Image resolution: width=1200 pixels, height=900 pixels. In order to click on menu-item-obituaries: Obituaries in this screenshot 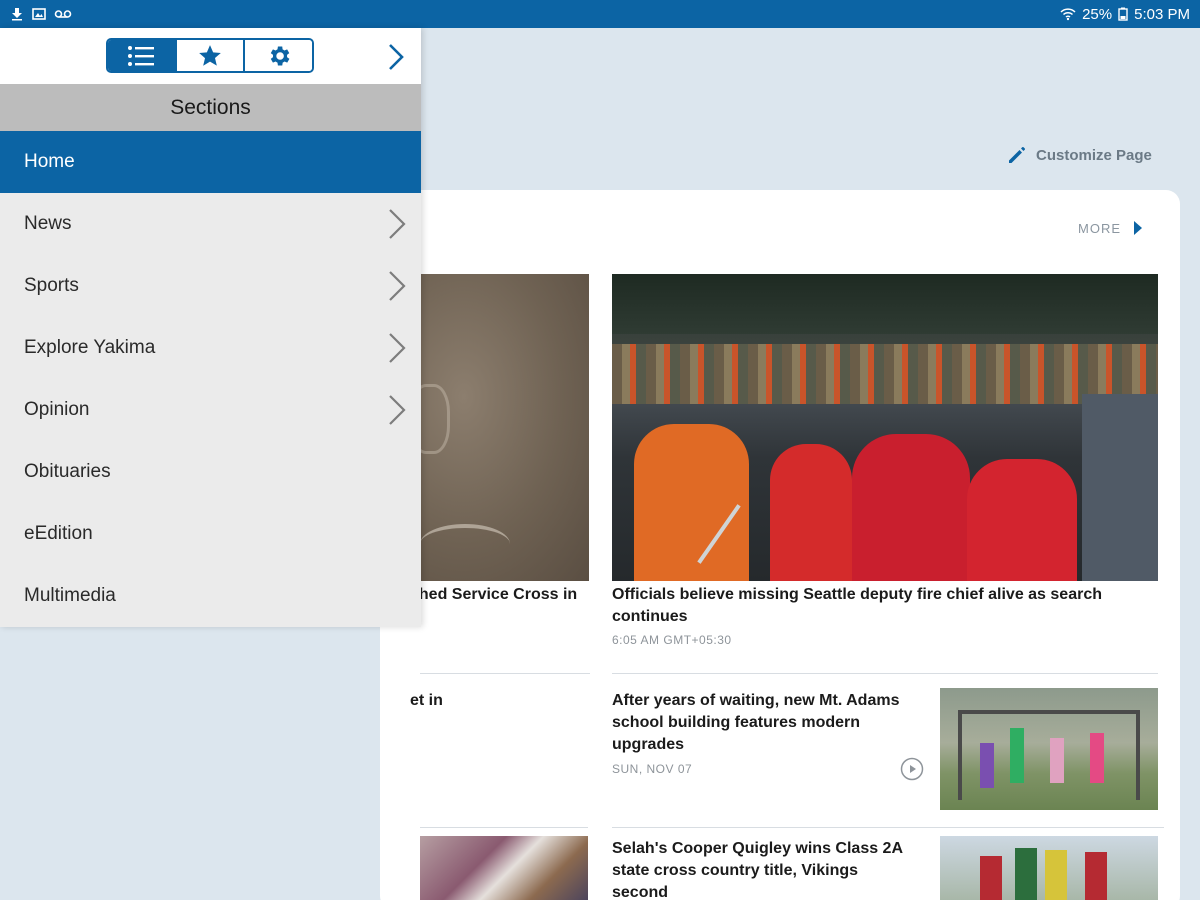, I will do `click(210, 472)`.